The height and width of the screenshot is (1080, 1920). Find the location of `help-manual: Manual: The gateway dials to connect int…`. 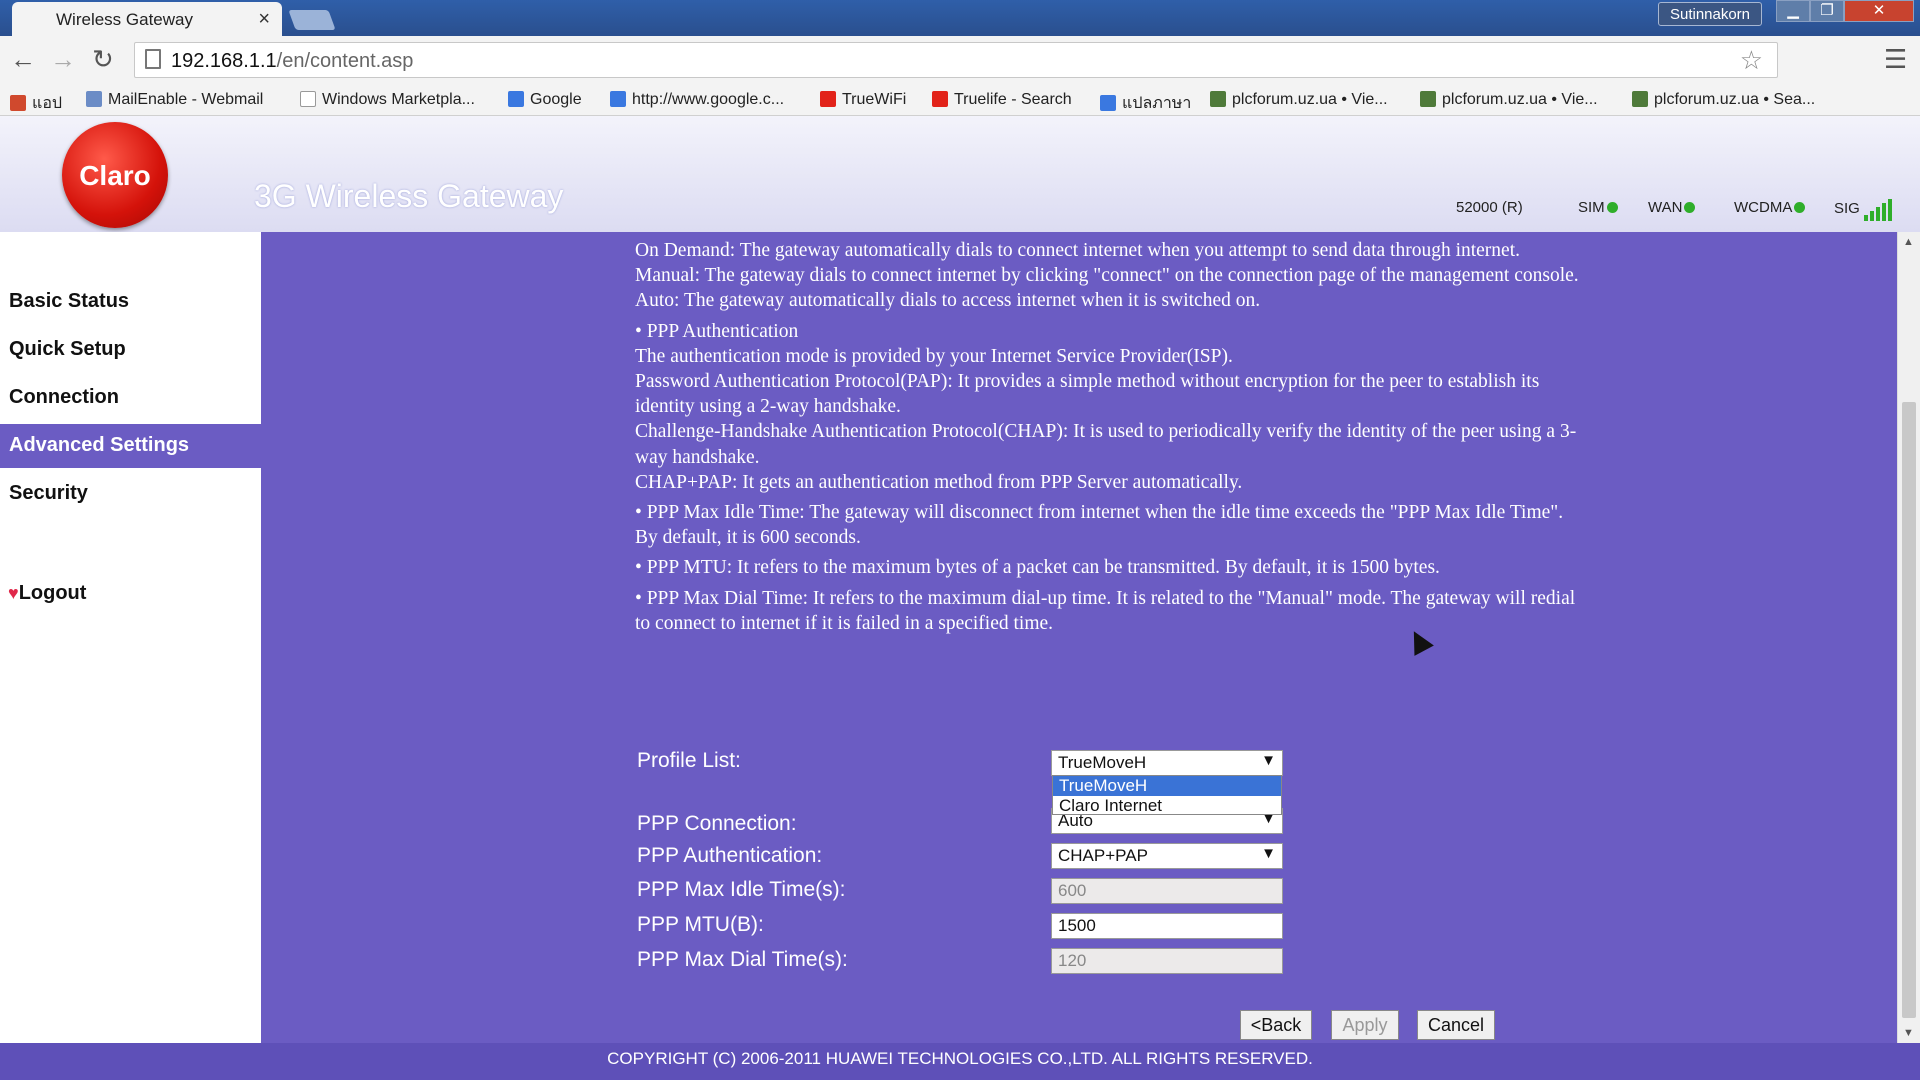

help-manual: Manual: The gateway dials to connect int… is located at coordinates (1107, 276).